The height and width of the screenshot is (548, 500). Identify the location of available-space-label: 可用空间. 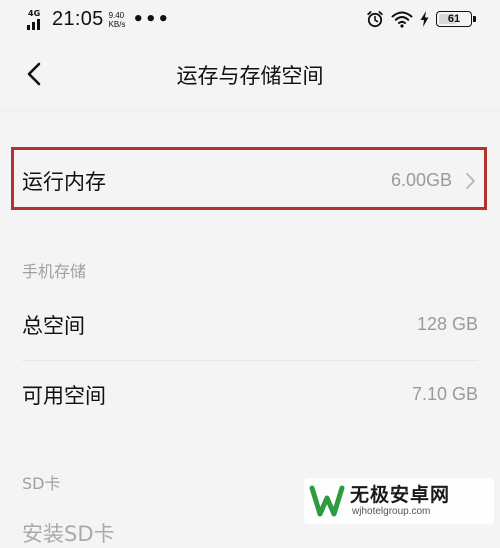
(64, 396).